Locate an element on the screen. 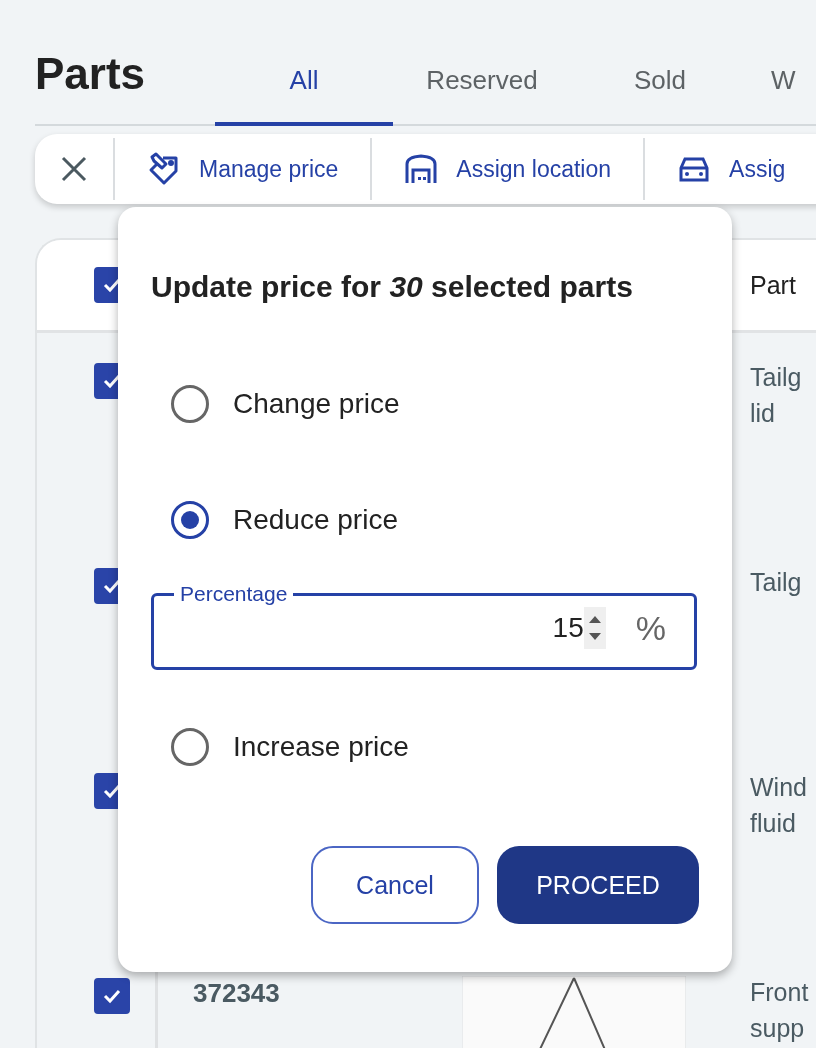 This screenshot has width=816, height=1048. spinner-icon is located at coordinates (594, 628).